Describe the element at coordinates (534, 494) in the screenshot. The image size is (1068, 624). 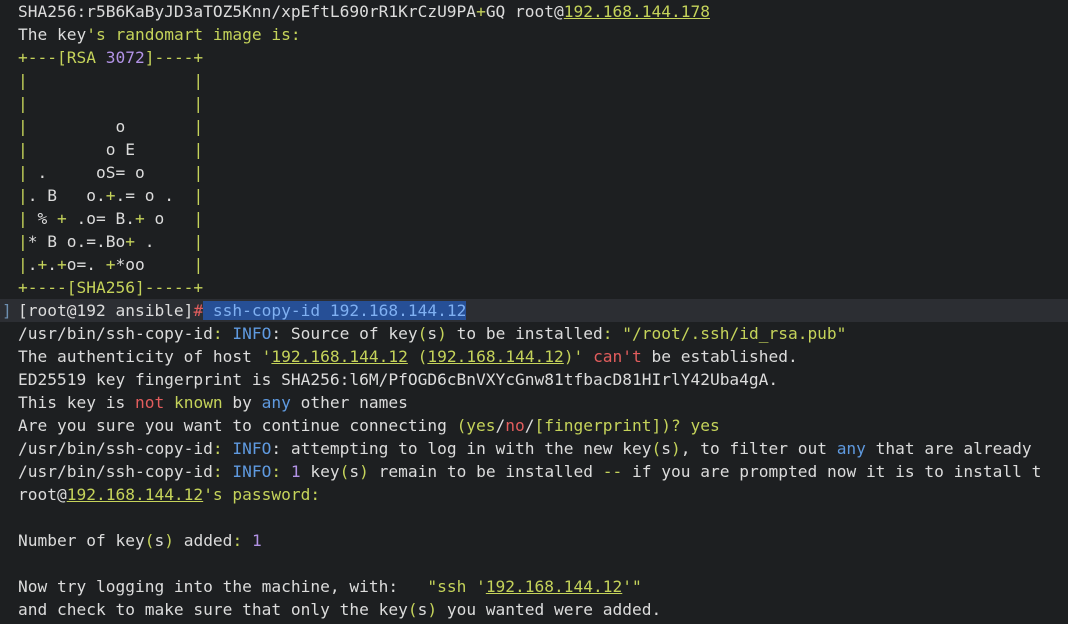
I see `terminal-line: root@192.168.144.12's password:` at that location.